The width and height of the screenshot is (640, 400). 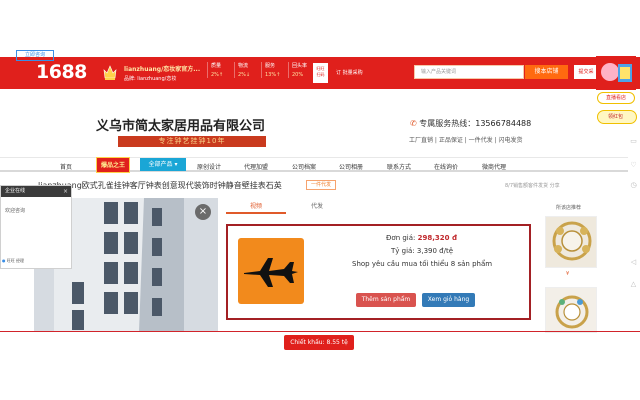 What do you see at coordinates (319, 342) in the screenshot?
I see `discount-button: Chiết khấu: 8.55 tệ` at bounding box center [319, 342].